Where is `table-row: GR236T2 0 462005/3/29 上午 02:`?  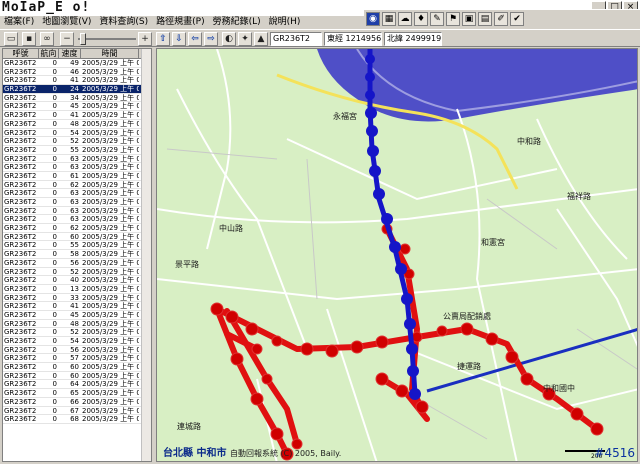 table-row: GR236T2 0 462005/3/29 上午 02: is located at coordinates (77, 72).